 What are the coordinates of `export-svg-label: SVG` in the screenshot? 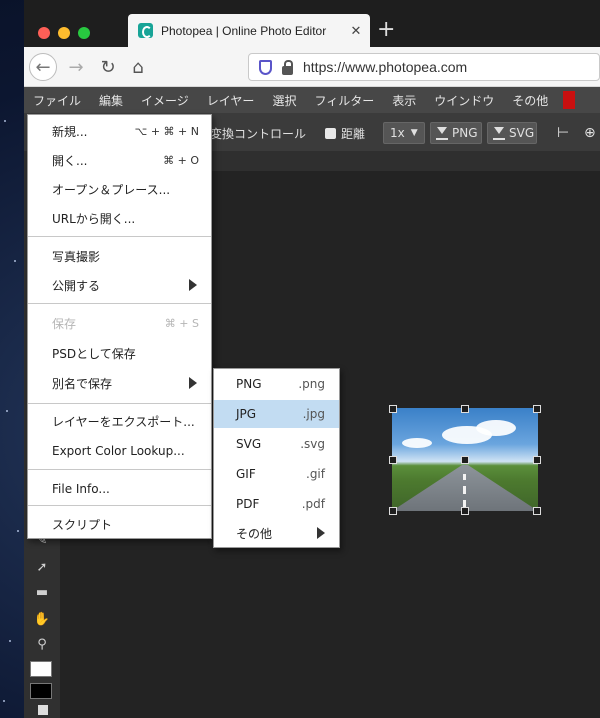 It's located at (522, 133).